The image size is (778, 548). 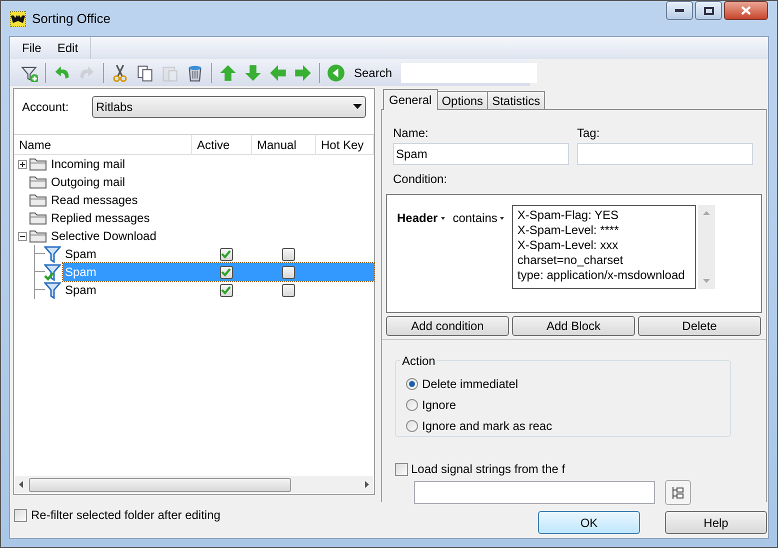 I want to click on condition-button: Delete, so click(x=699, y=326).